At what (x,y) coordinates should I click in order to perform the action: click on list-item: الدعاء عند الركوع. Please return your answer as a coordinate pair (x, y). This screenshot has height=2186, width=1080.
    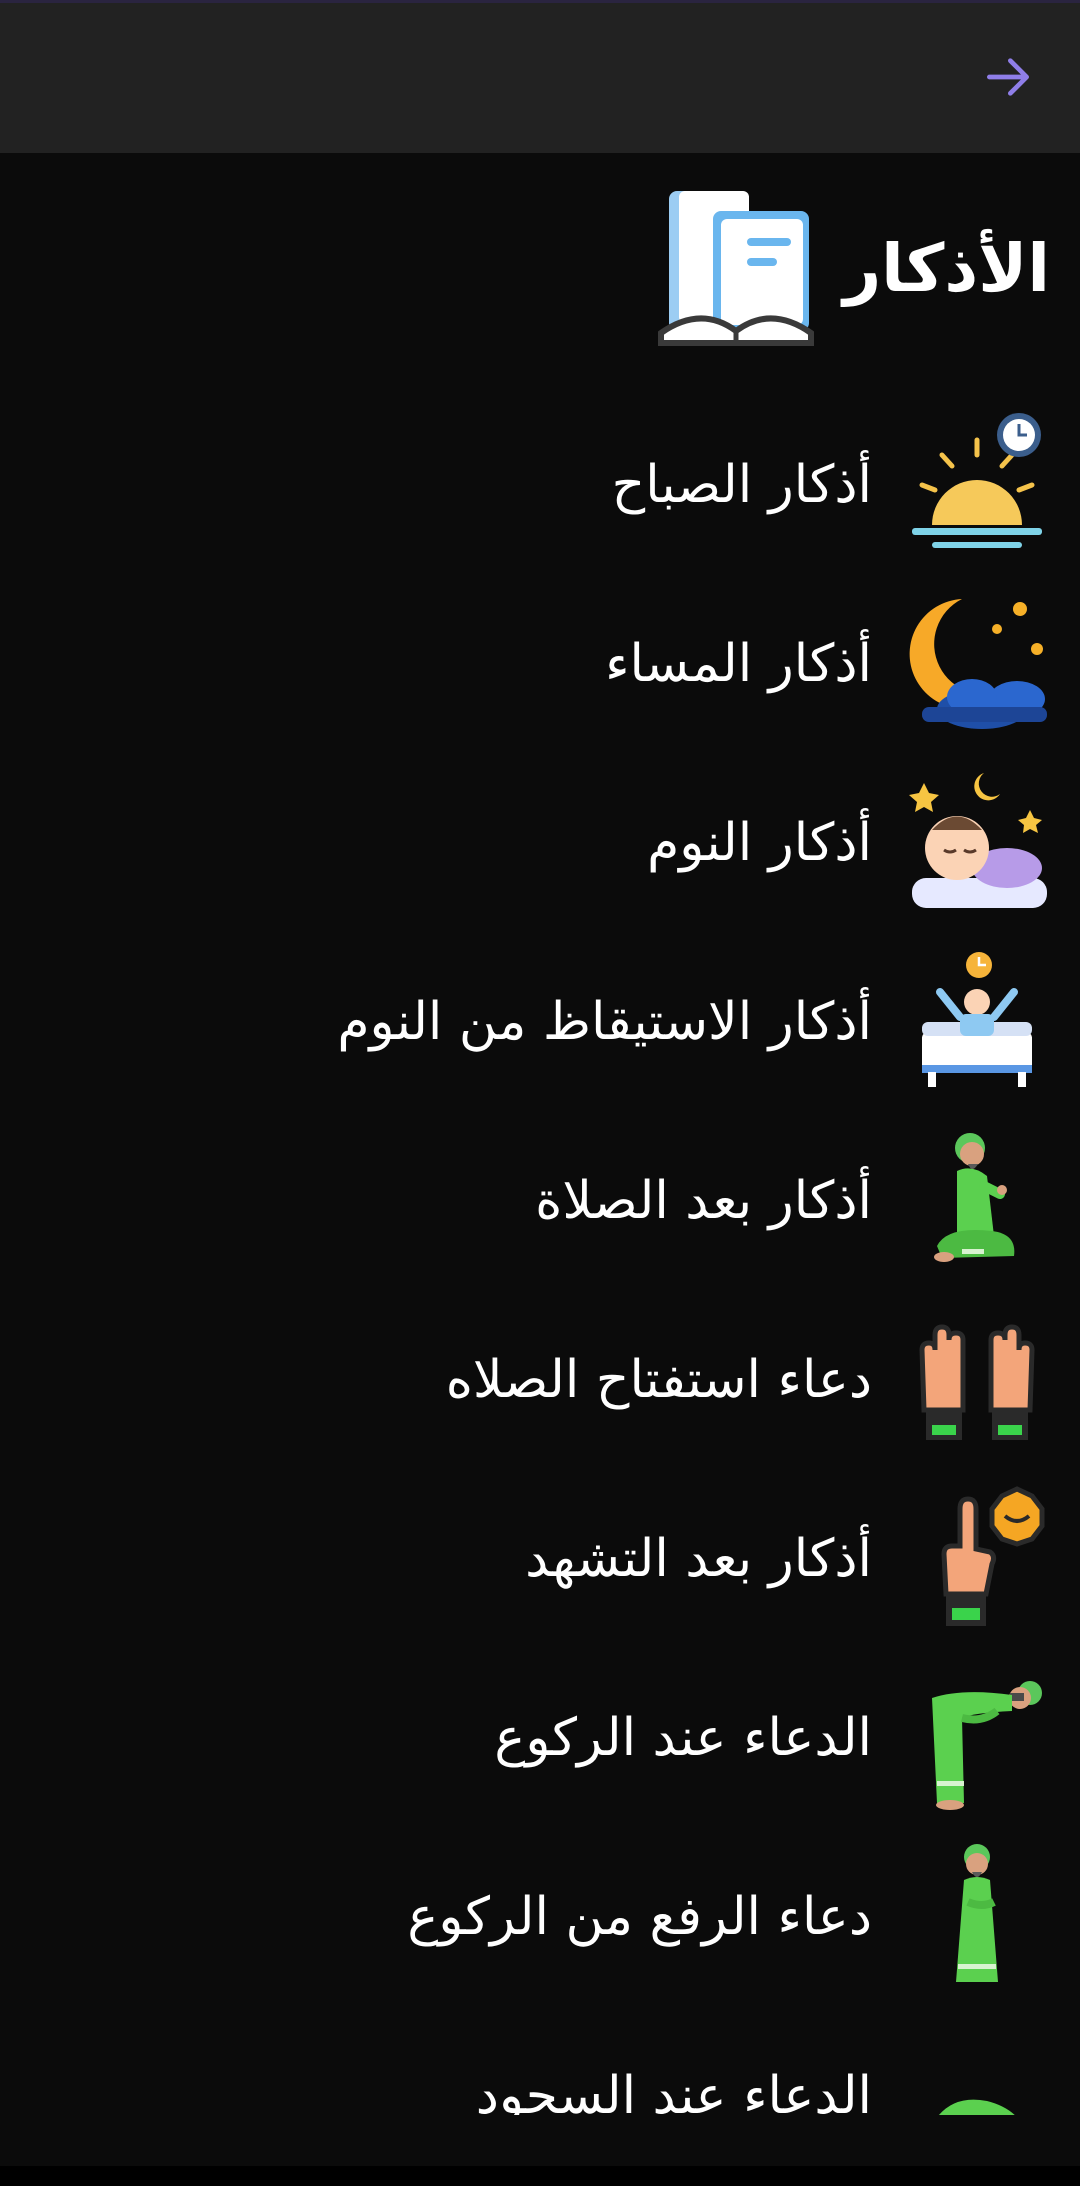
    Looking at the image, I should click on (540, 1737).